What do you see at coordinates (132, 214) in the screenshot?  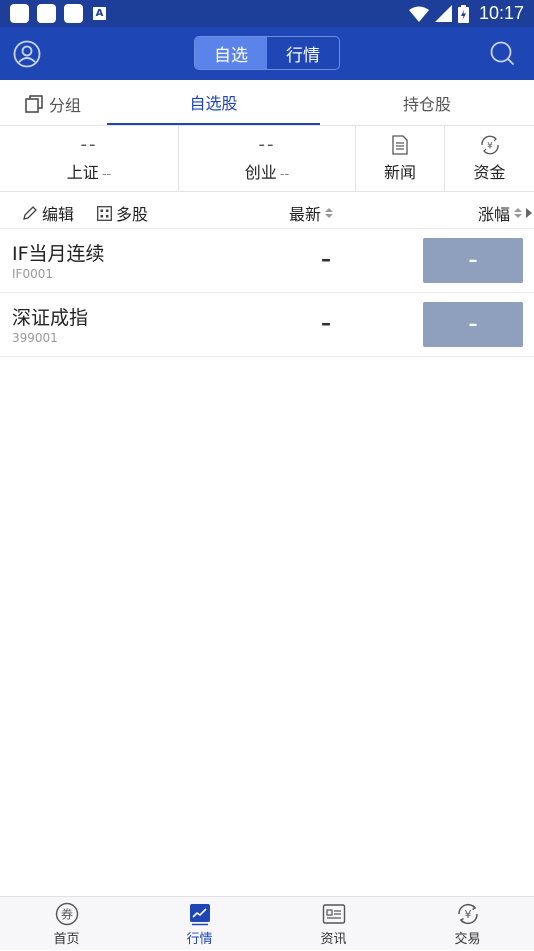 I see `multi-label: 多股` at bounding box center [132, 214].